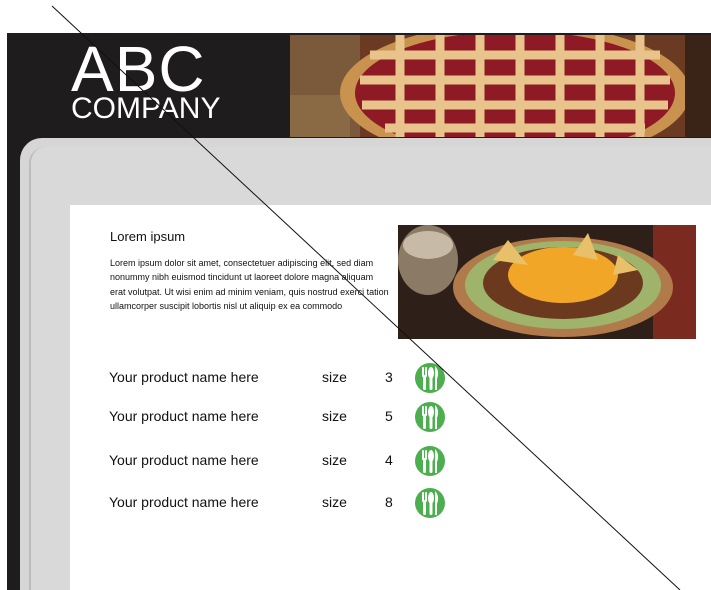  What do you see at coordinates (146, 108) in the screenshot?
I see `logo-company-text: COMPANY` at bounding box center [146, 108].